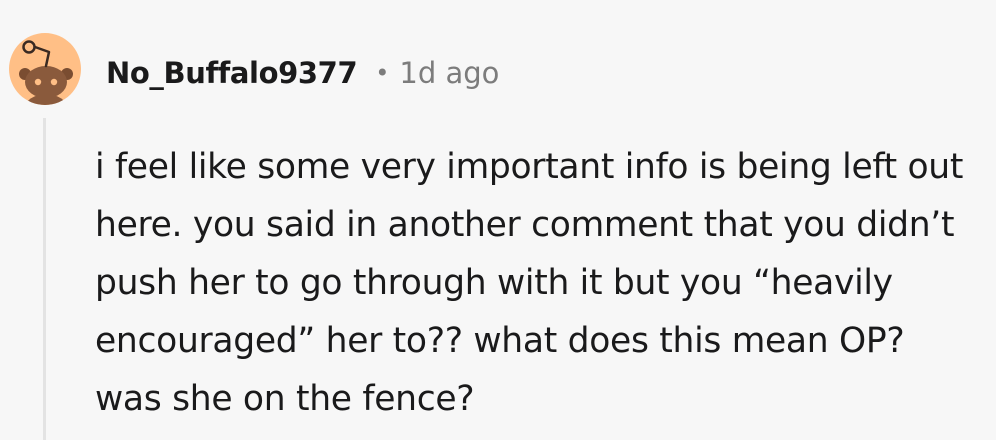 The image size is (996, 440). Describe the element at coordinates (449, 73) in the screenshot. I see `comment-timestamp: 1d ago` at that location.